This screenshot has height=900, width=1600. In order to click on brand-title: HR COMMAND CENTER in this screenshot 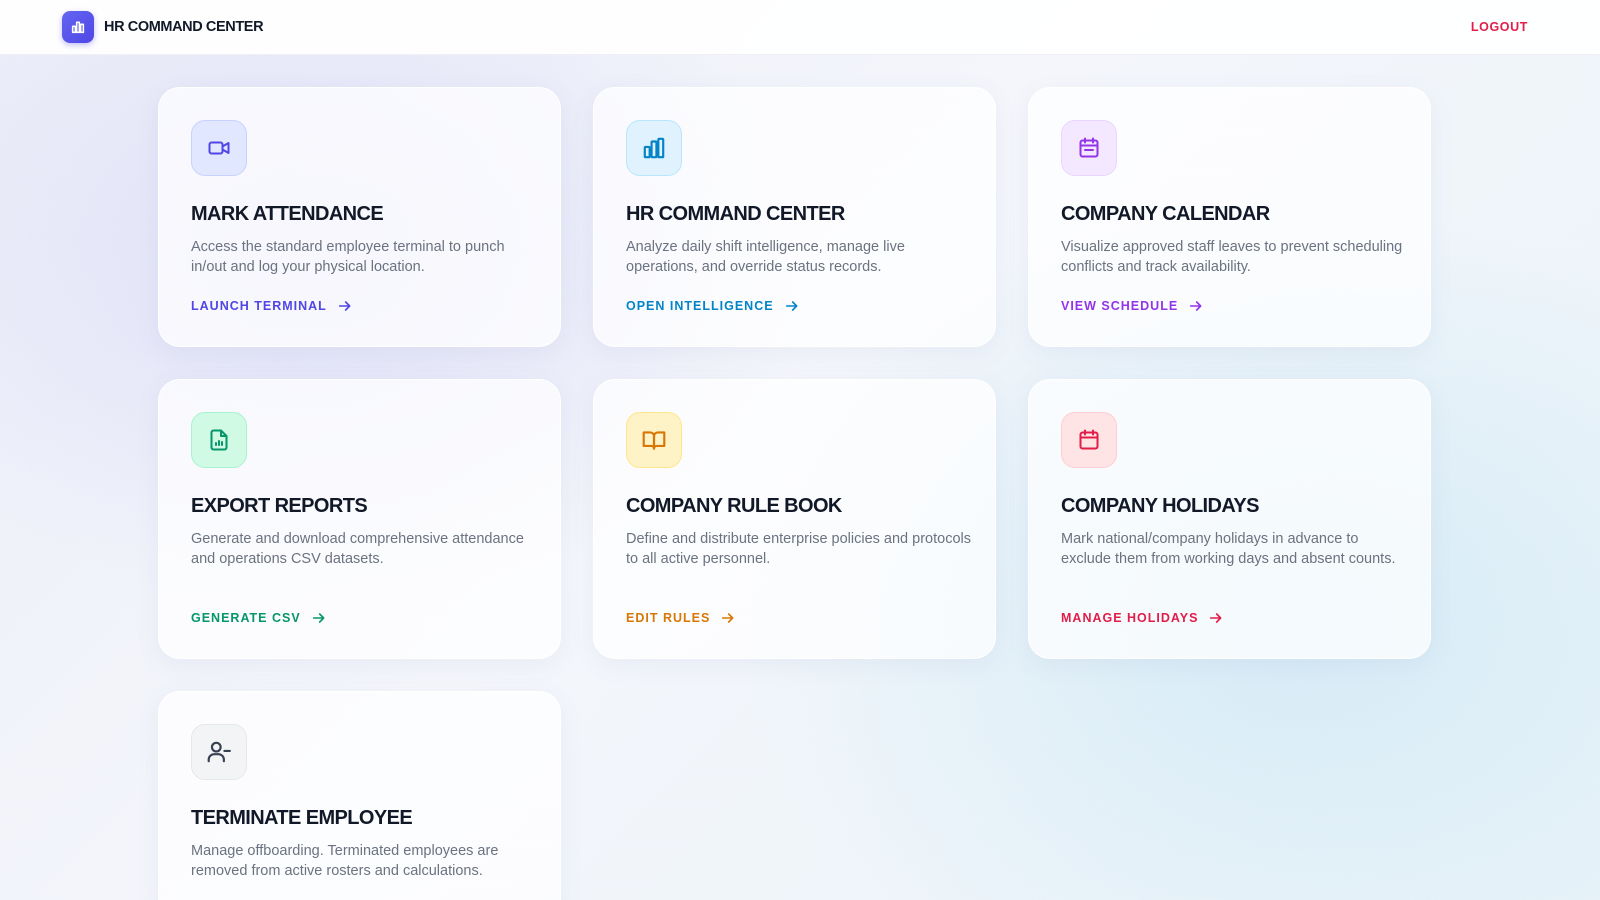, I will do `click(184, 27)`.